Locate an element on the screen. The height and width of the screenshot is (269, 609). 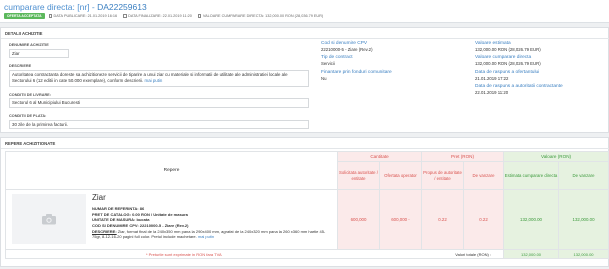
title-code: DA22259613 is located at coordinates (122, 7).